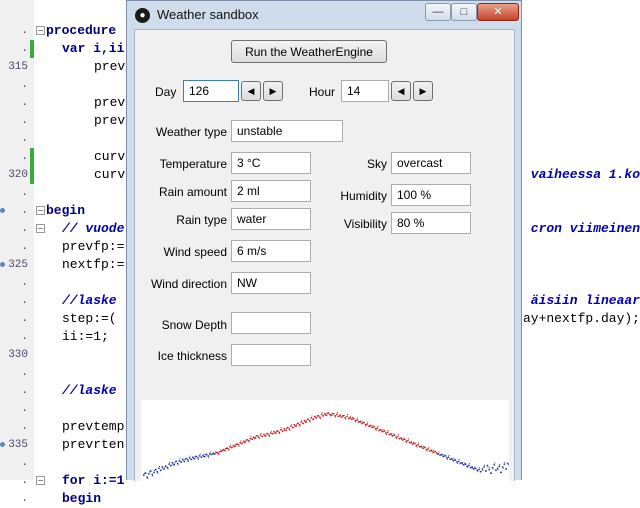 The height and width of the screenshot is (508, 640). Describe the element at coordinates (438, 12) in the screenshot. I see `minimize-button: —` at that location.